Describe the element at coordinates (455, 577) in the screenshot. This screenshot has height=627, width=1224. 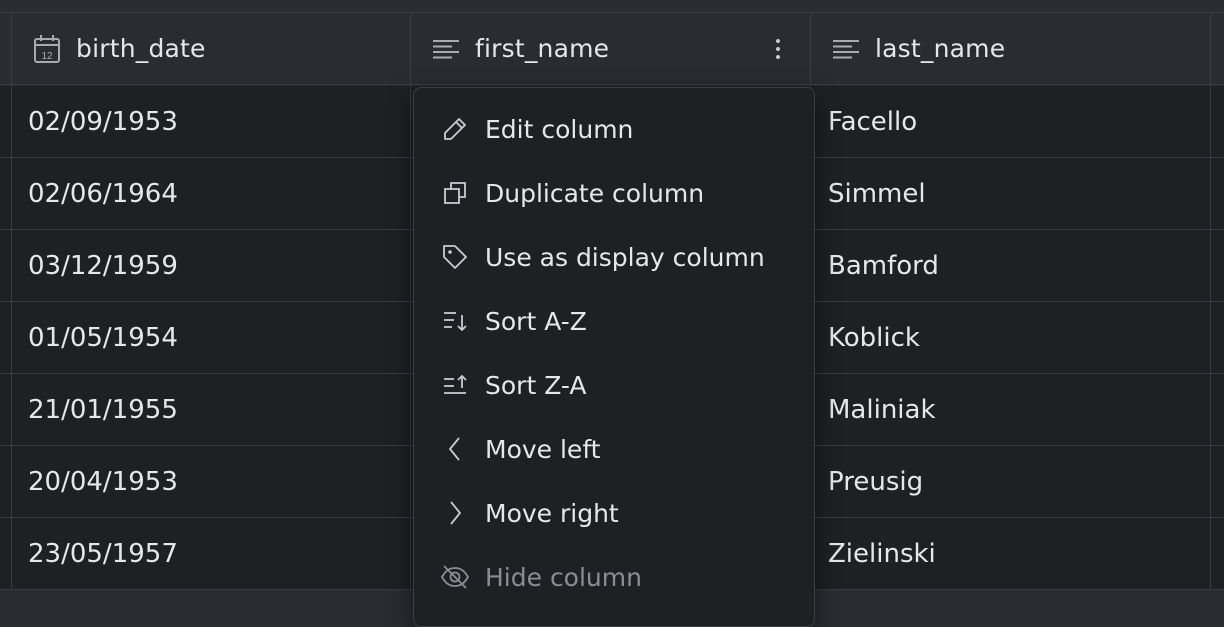
I see `eye-off-icon` at that location.